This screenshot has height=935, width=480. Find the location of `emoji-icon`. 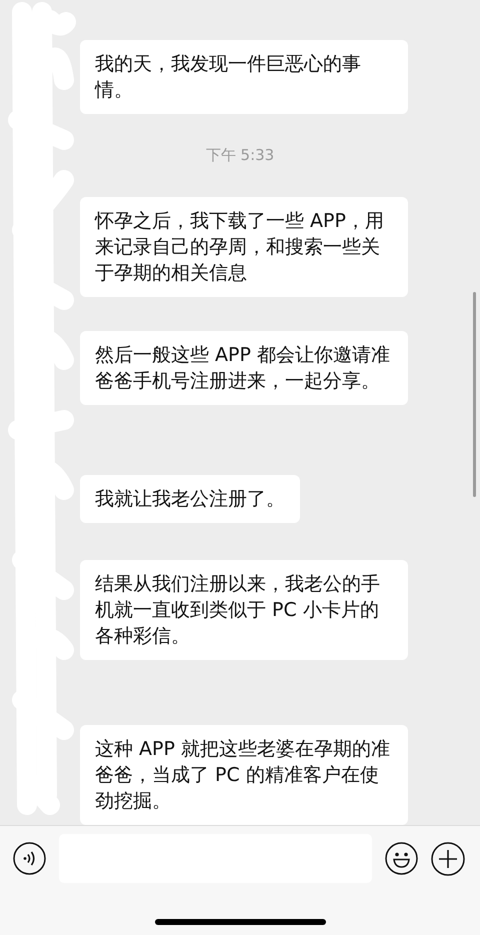

emoji-icon is located at coordinates (401, 858).